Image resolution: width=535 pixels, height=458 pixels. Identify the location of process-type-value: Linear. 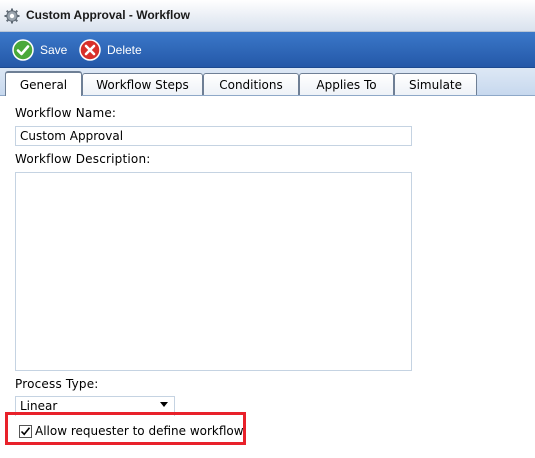
(39, 406).